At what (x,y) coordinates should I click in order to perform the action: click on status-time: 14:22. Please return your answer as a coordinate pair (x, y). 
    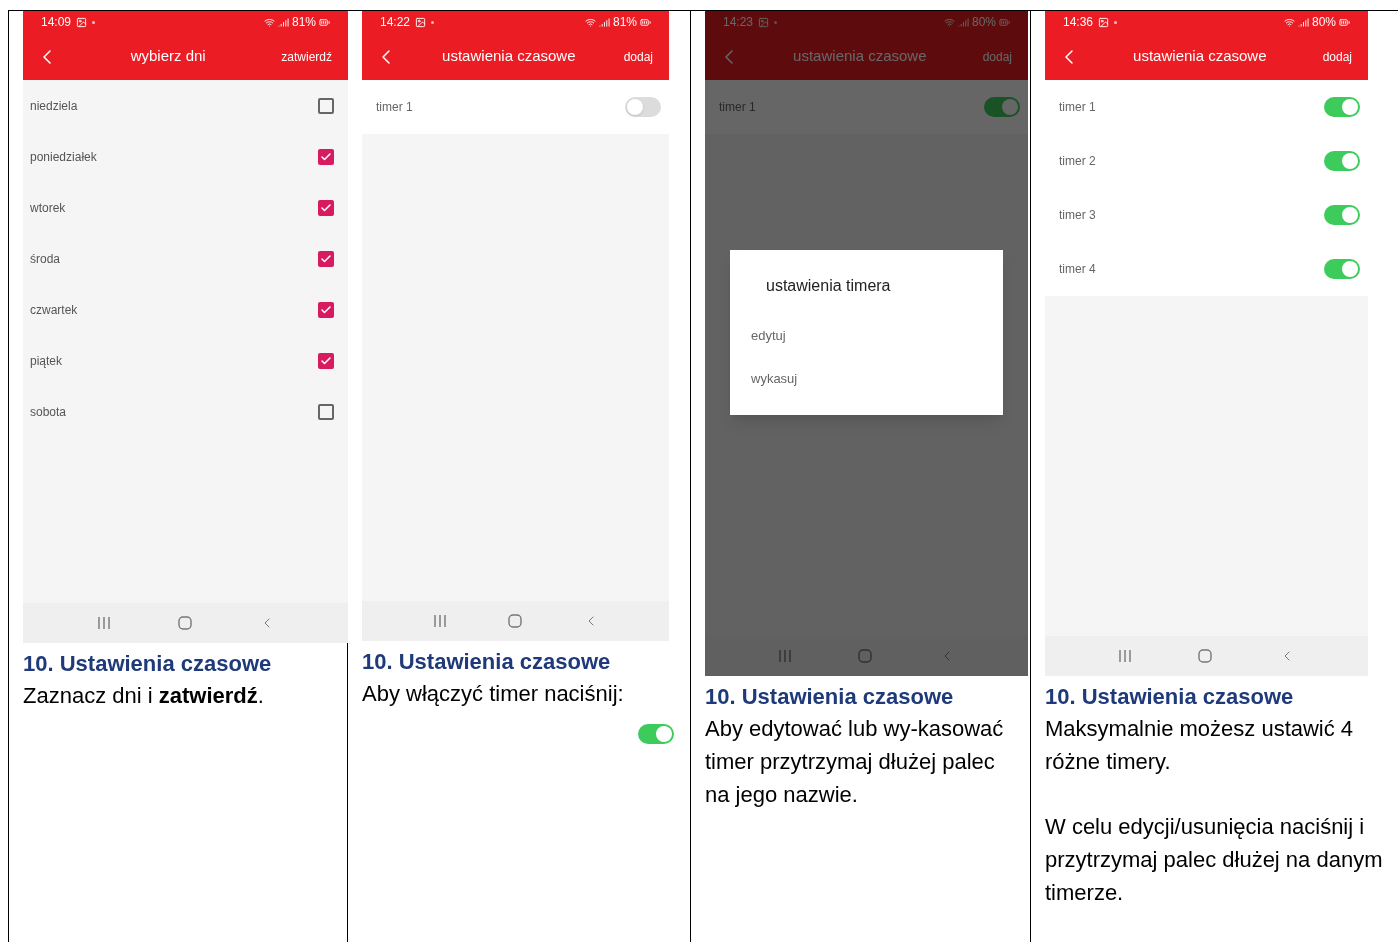
    Looking at the image, I should click on (395, 22).